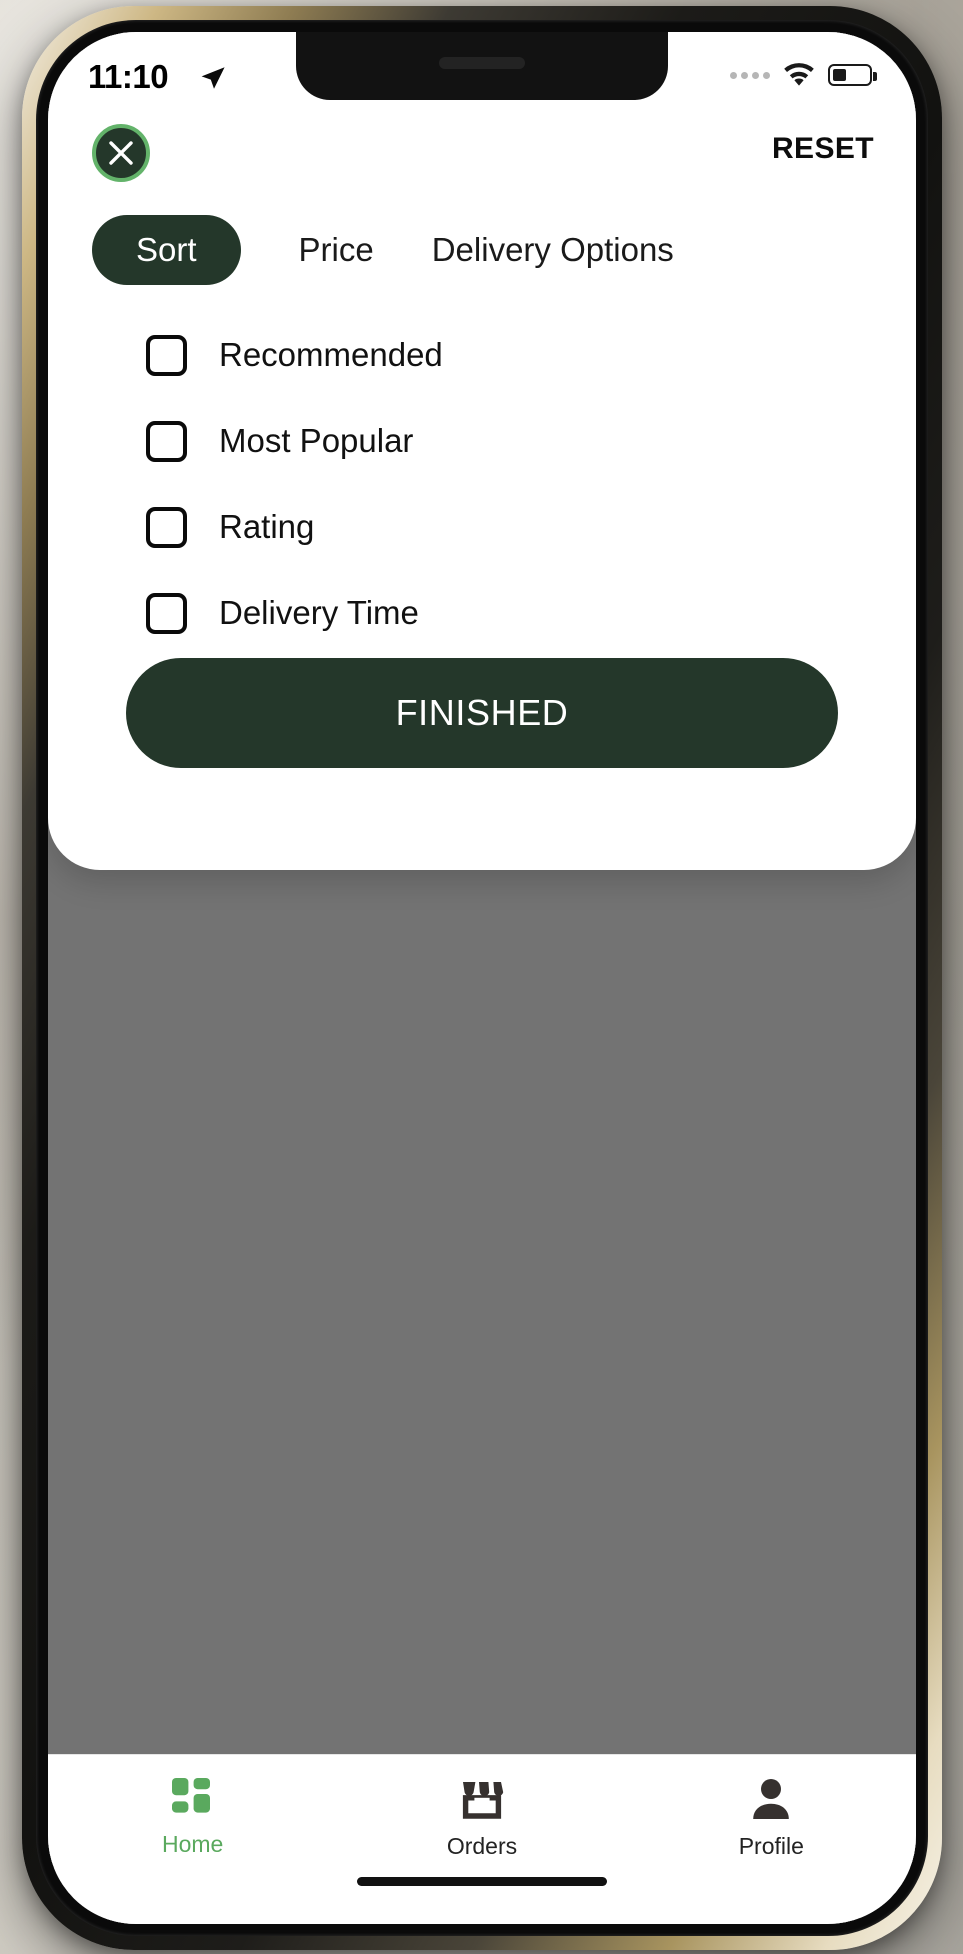  Describe the element at coordinates (482, 1881) in the screenshot. I see `home-indicator` at that location.